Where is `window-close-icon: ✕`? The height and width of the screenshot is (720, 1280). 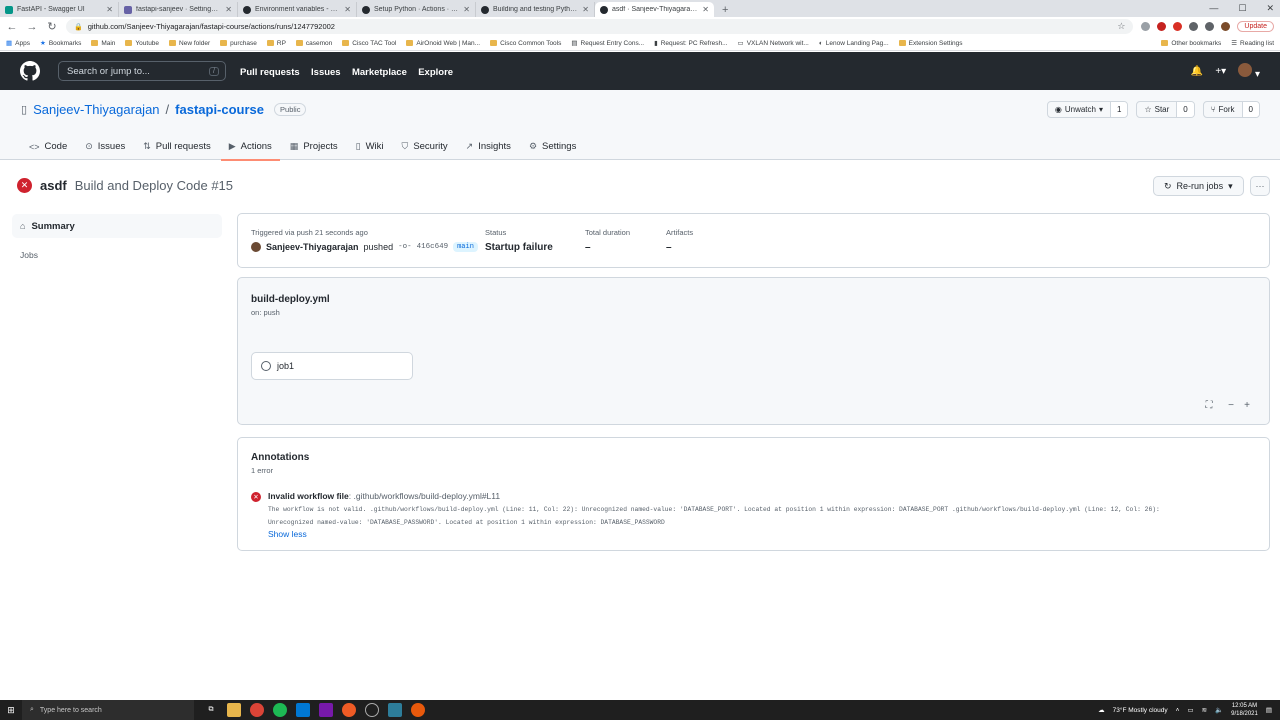
window-close-icon: ✕ is located at coordinates (1270, 8).